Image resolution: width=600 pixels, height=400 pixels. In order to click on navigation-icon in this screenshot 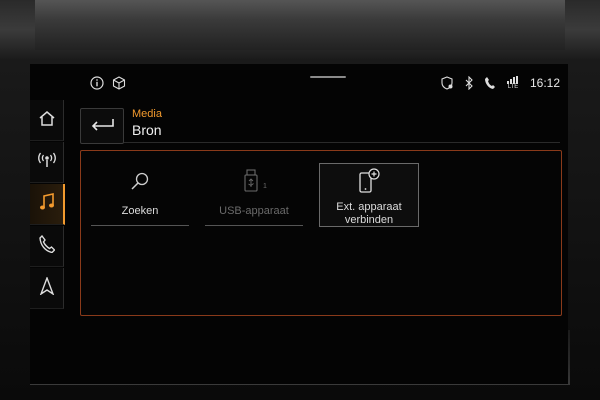, I will do `click(47, 287)`.